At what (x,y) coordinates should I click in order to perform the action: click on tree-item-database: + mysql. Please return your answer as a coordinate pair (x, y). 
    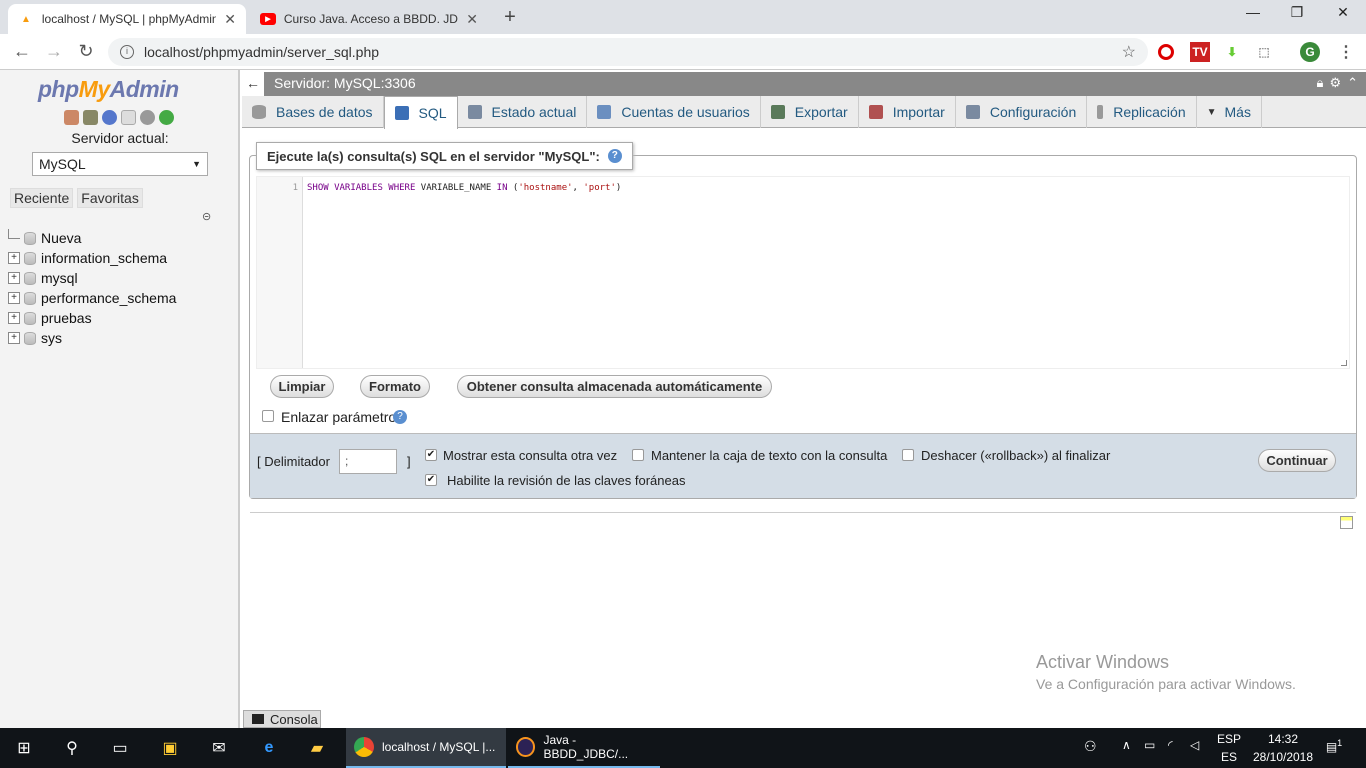
    Looking at the image, I should click on (92, 278).